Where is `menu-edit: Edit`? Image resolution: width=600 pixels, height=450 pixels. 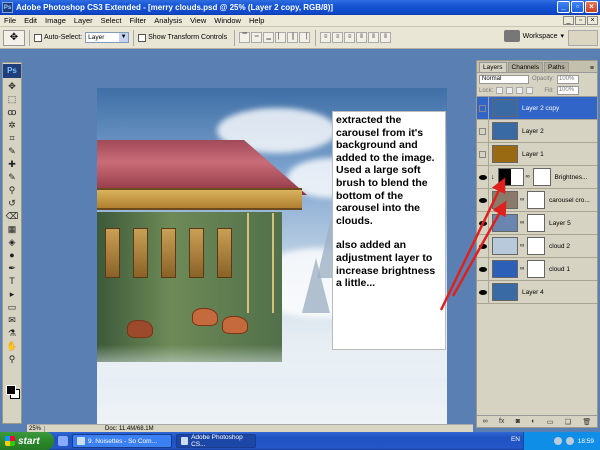 menu-edit: Edit is located at coordinates (30, 20).